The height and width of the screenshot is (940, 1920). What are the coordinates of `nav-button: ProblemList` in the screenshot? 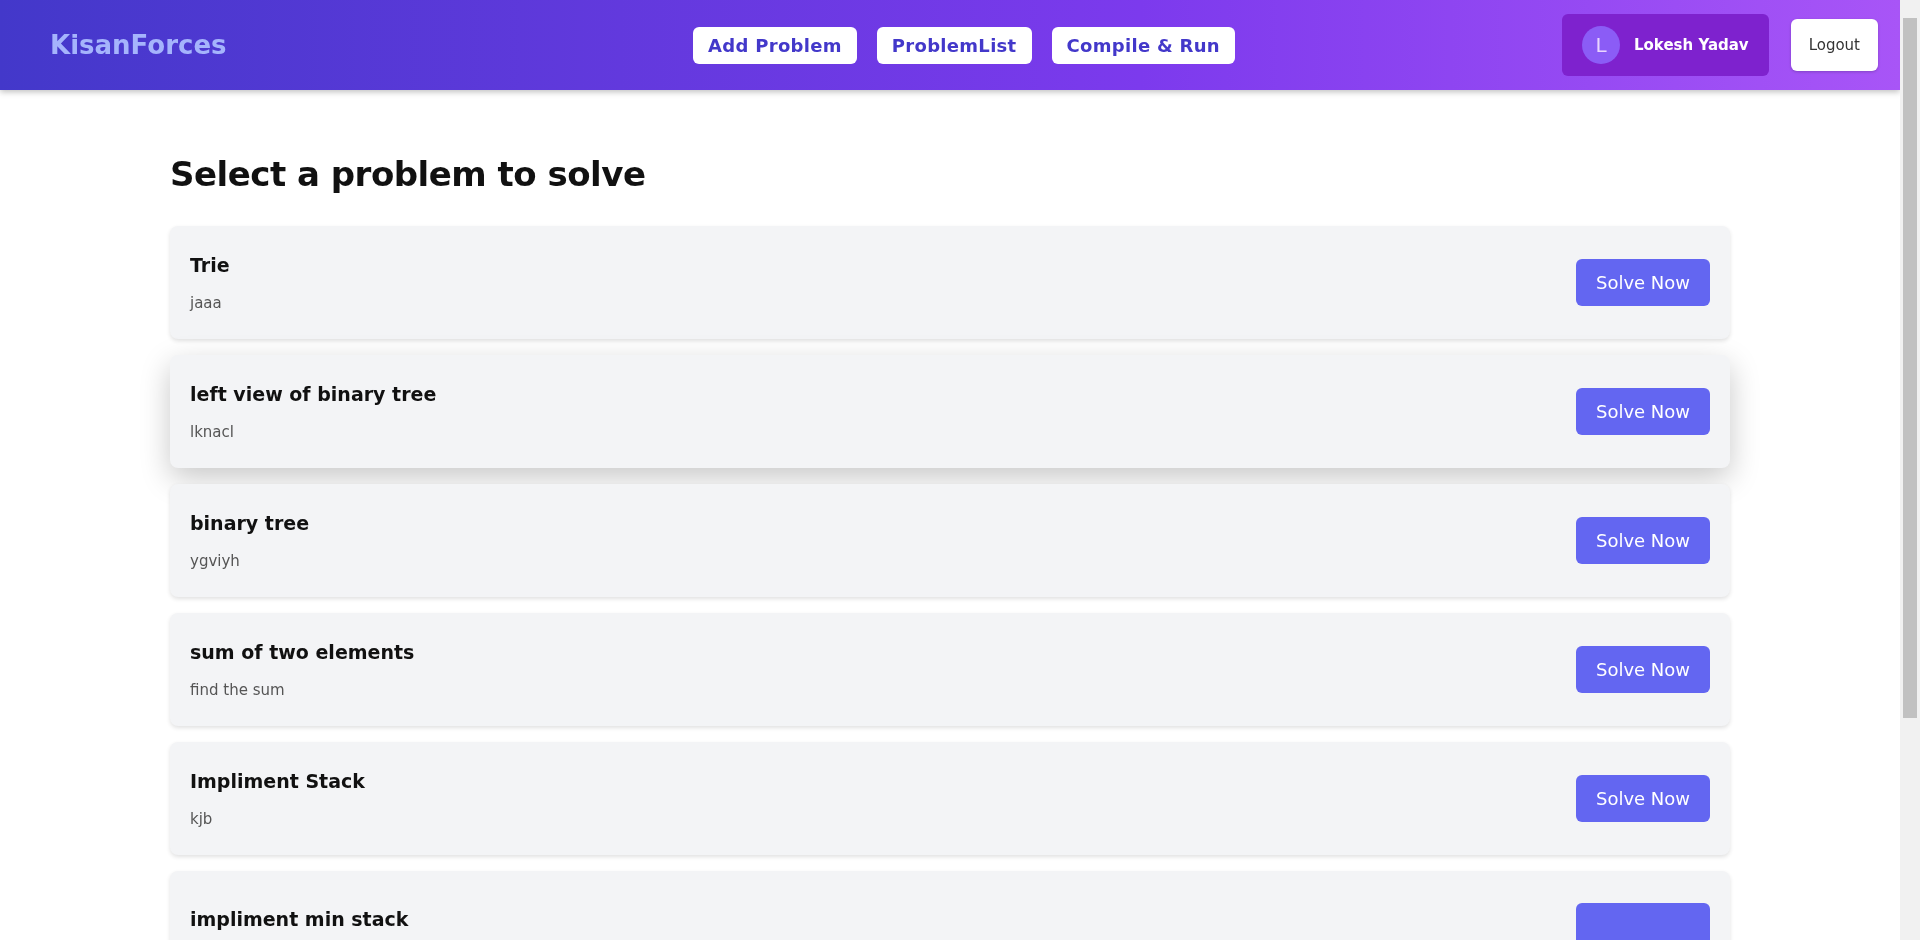 It's located at (954, 45).